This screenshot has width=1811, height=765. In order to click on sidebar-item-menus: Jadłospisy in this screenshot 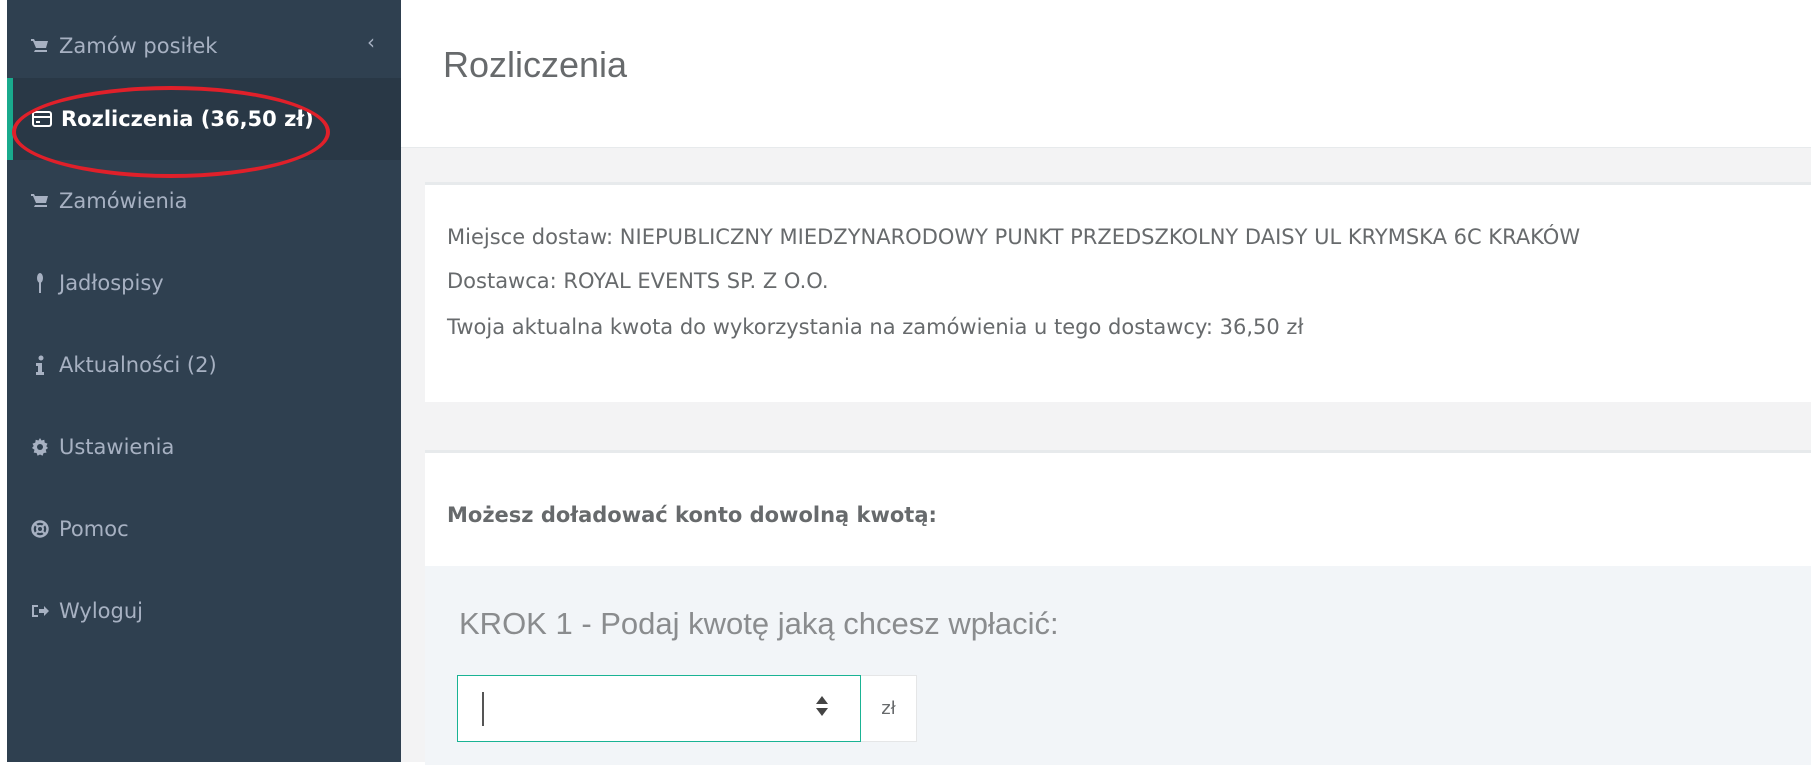, I will do `click(204, 283)`.